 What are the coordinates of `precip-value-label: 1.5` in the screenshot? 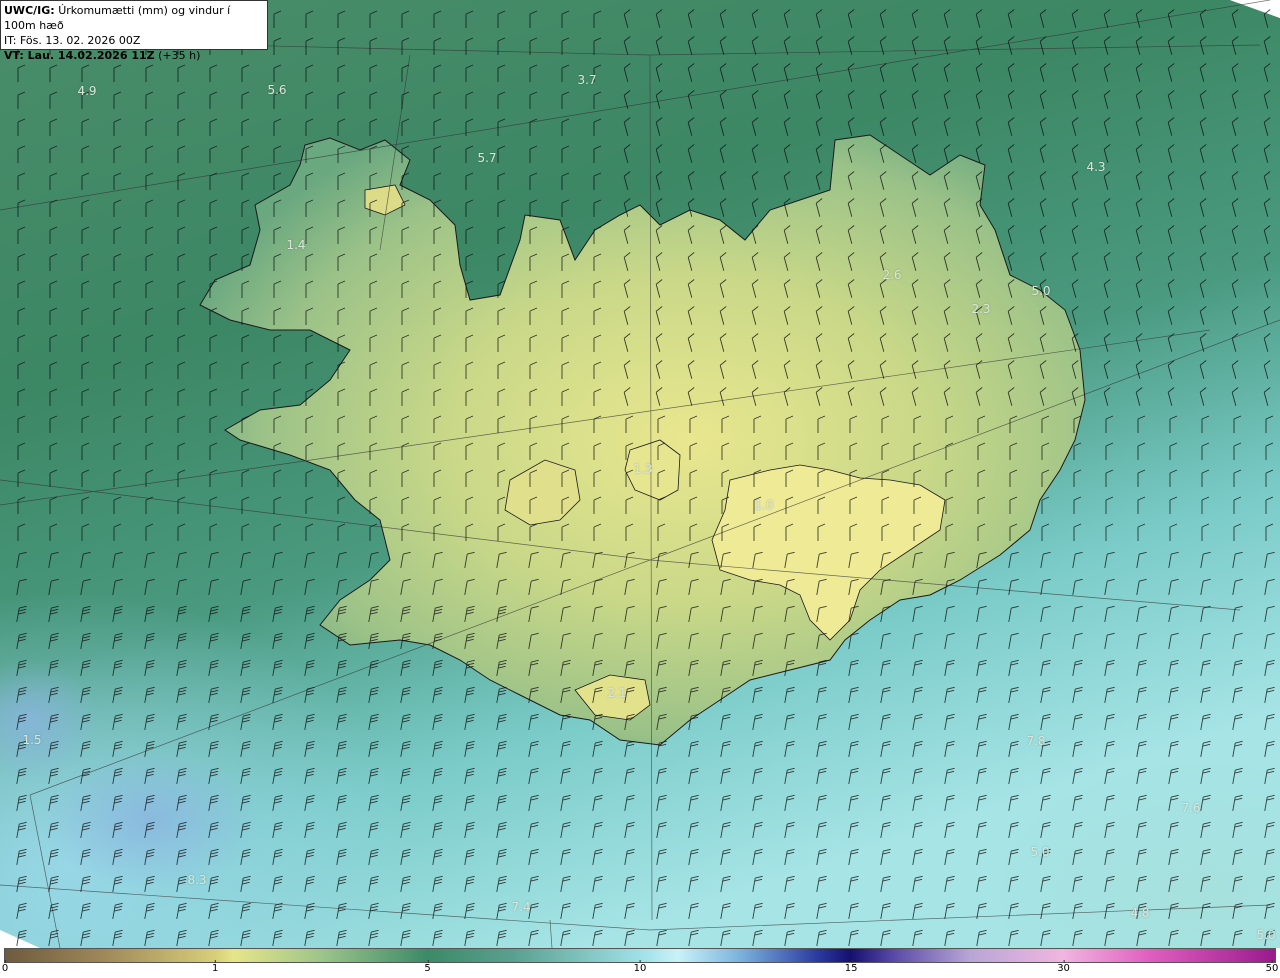 It's located at (32, 740).